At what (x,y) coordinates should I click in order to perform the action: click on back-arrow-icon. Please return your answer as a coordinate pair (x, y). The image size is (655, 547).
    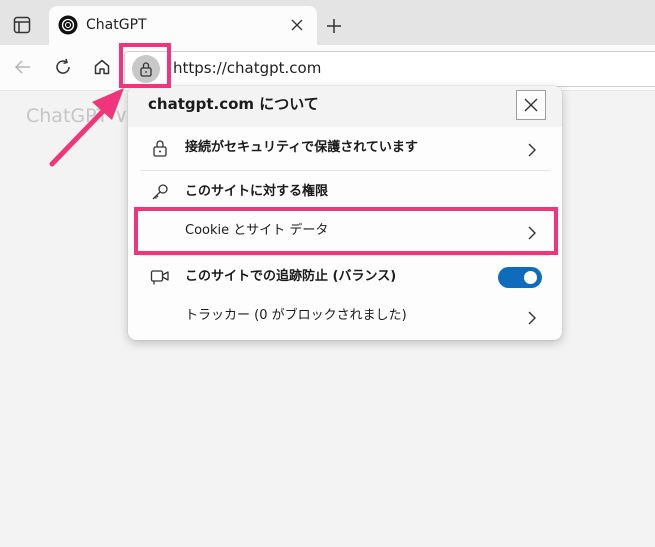
    Looking at the image, I should click on (22, 67).